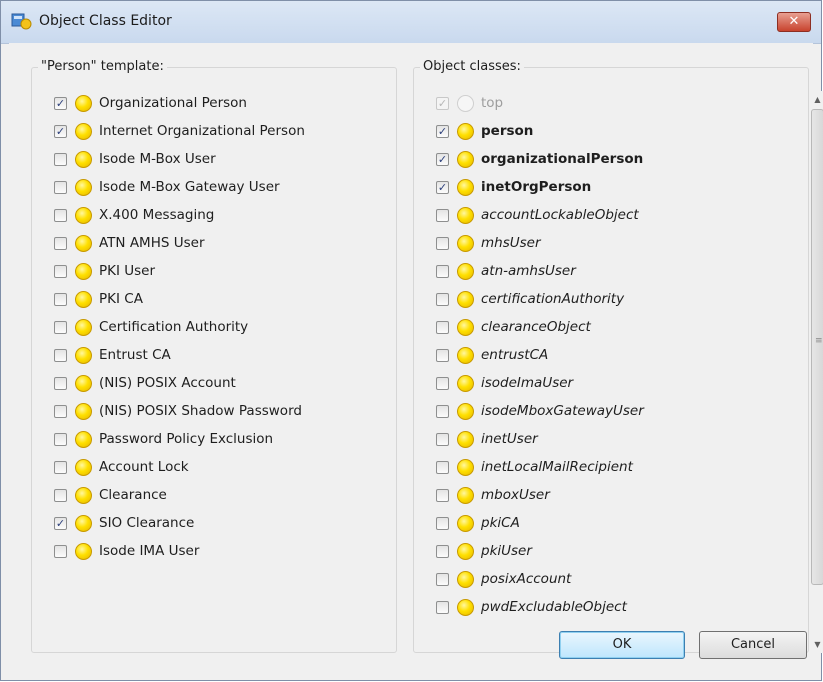 This screenshot has height=682, width=823. I want to click on template-item: Isode IMA User, so click(126, 551).